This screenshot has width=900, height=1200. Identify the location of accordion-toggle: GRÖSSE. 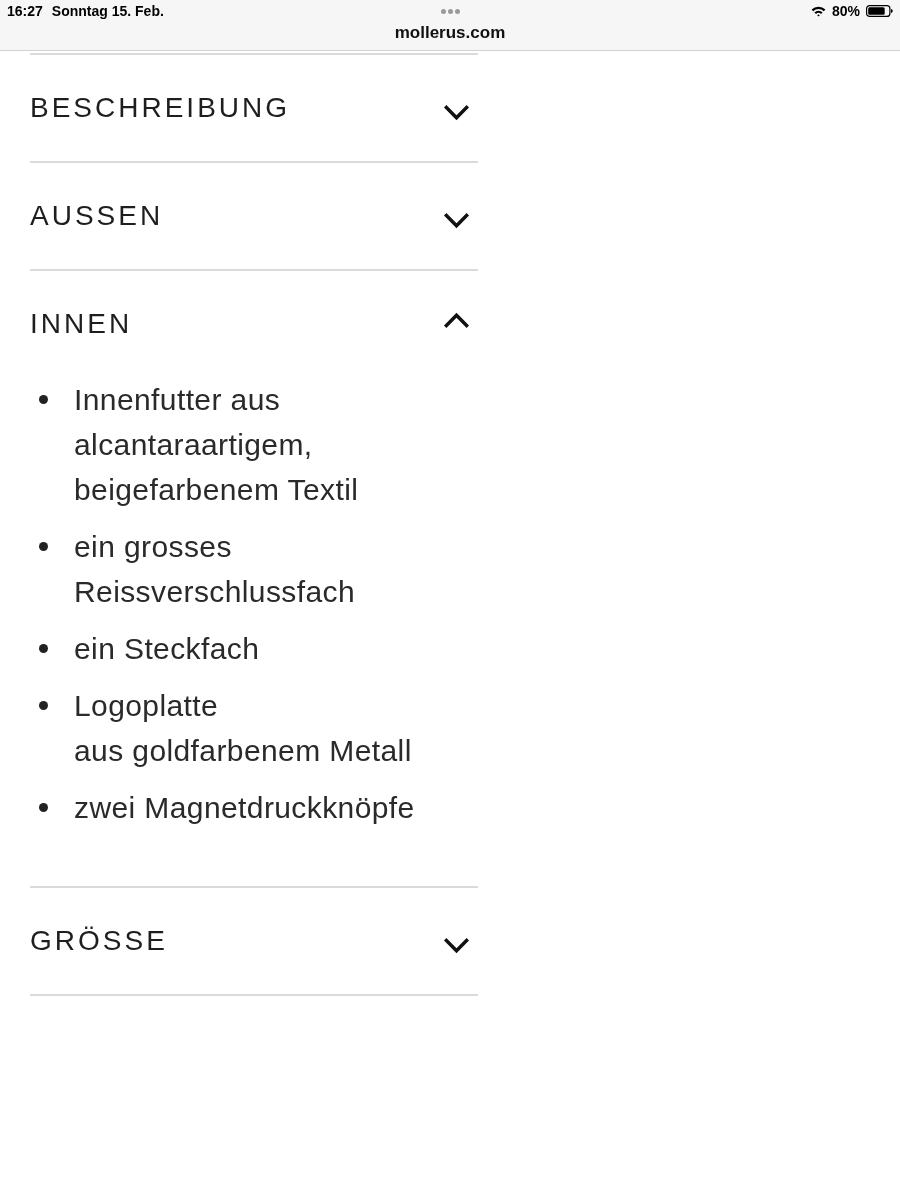
(254, 941).